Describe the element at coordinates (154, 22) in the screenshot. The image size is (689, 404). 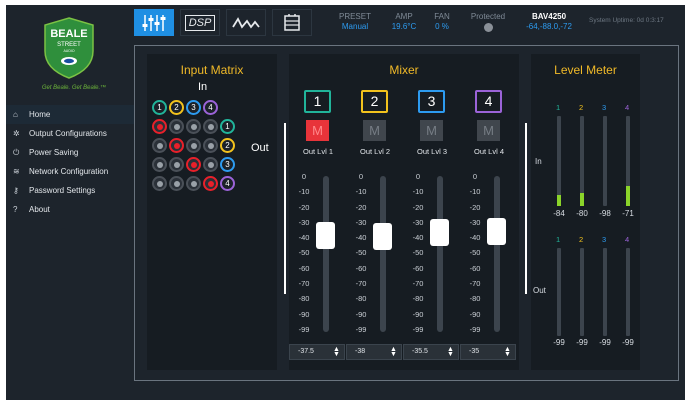
I see `mixer-view-button` at that location.